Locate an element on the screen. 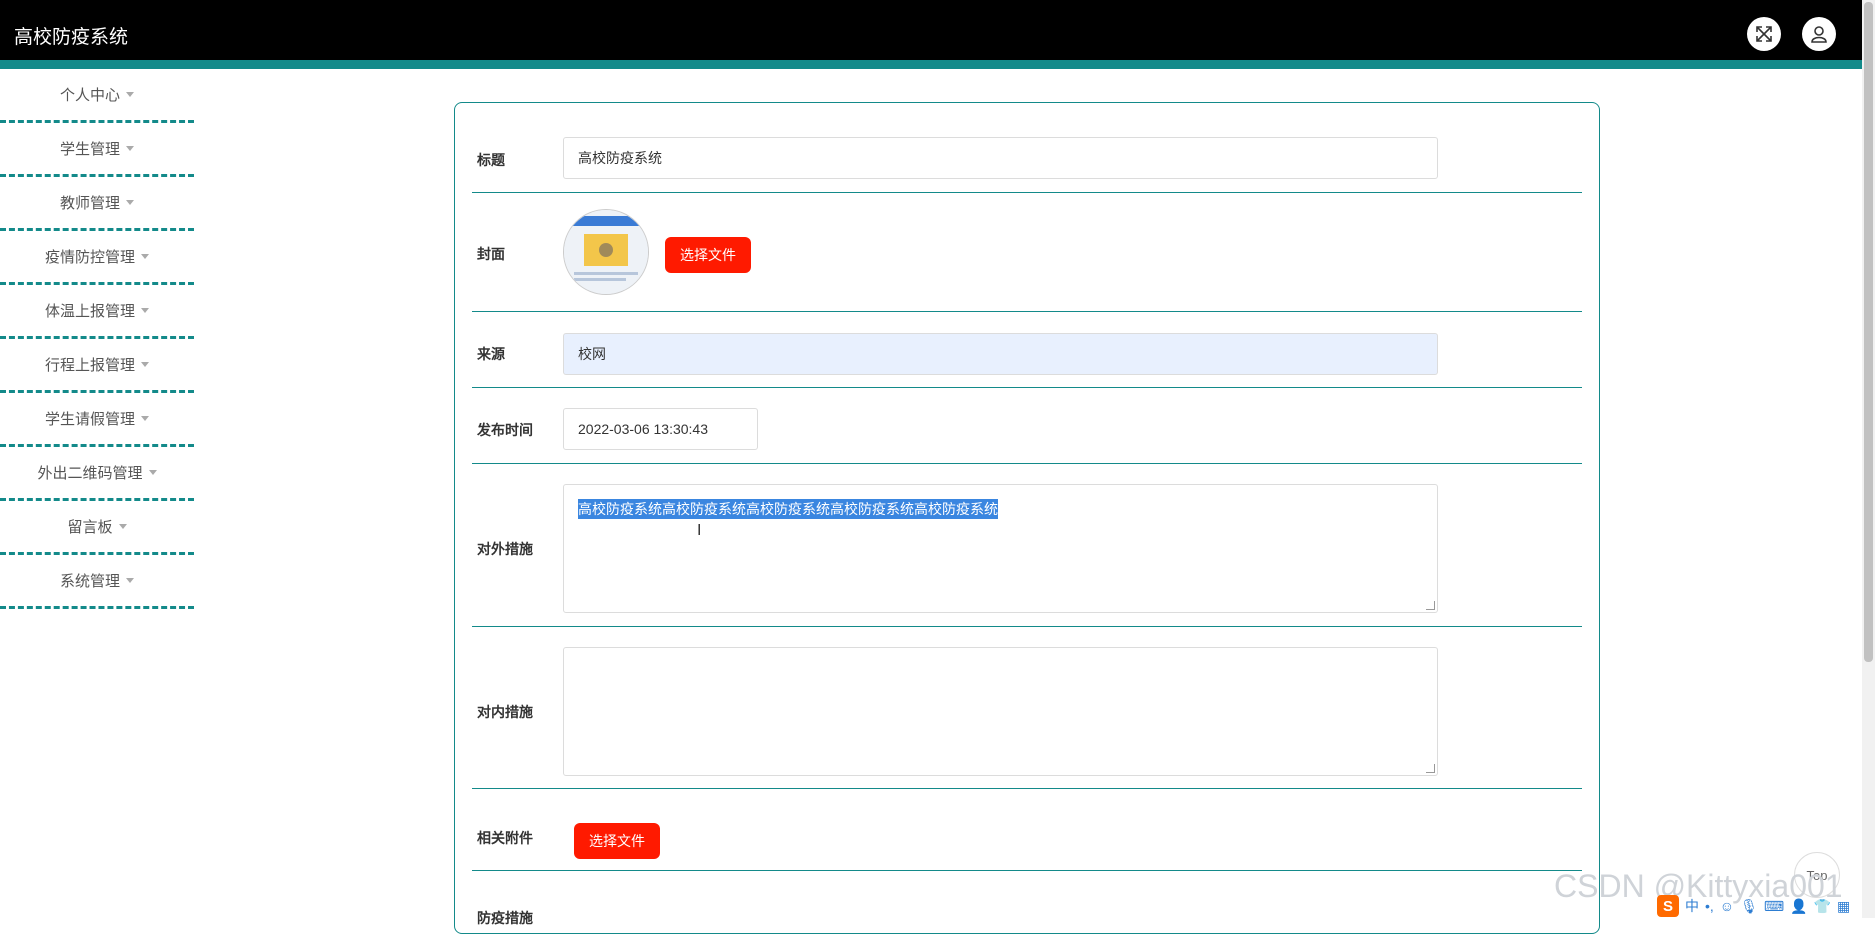 The height and width of the screenshot is (934, 1875). sidebar-item-label: 疫情防控管理 is located at coordinates (89, 257).